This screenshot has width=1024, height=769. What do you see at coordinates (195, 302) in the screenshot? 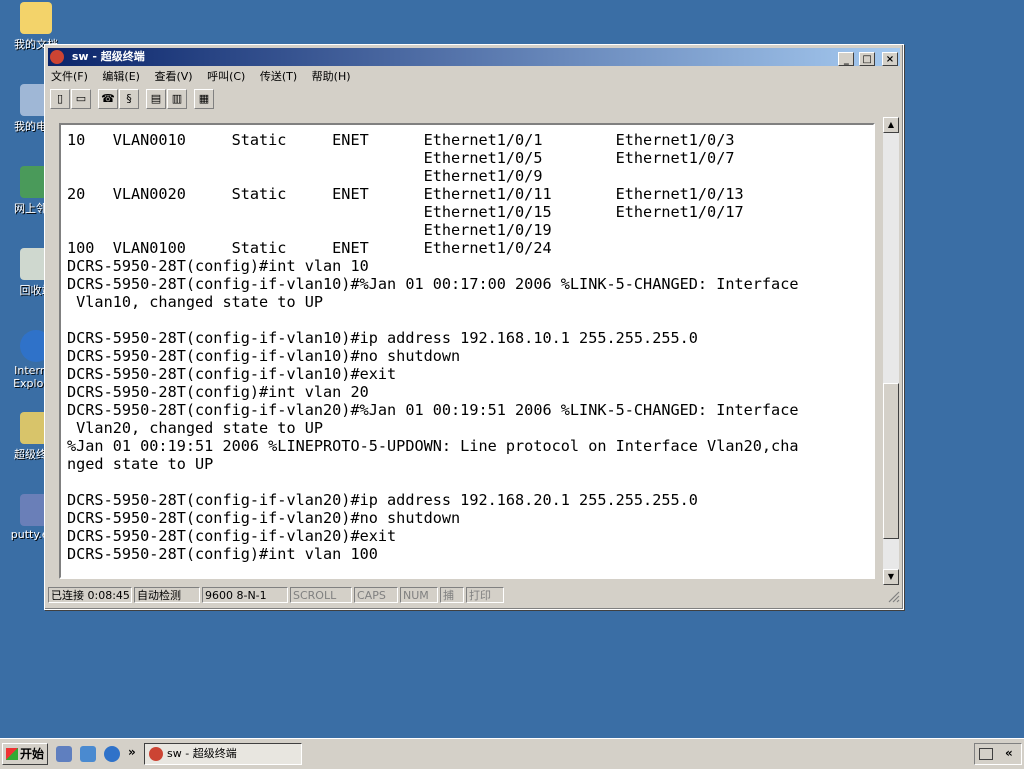
I see `terminal-line: Vlan10, changed state to UP` at bounding box center [195, 302].